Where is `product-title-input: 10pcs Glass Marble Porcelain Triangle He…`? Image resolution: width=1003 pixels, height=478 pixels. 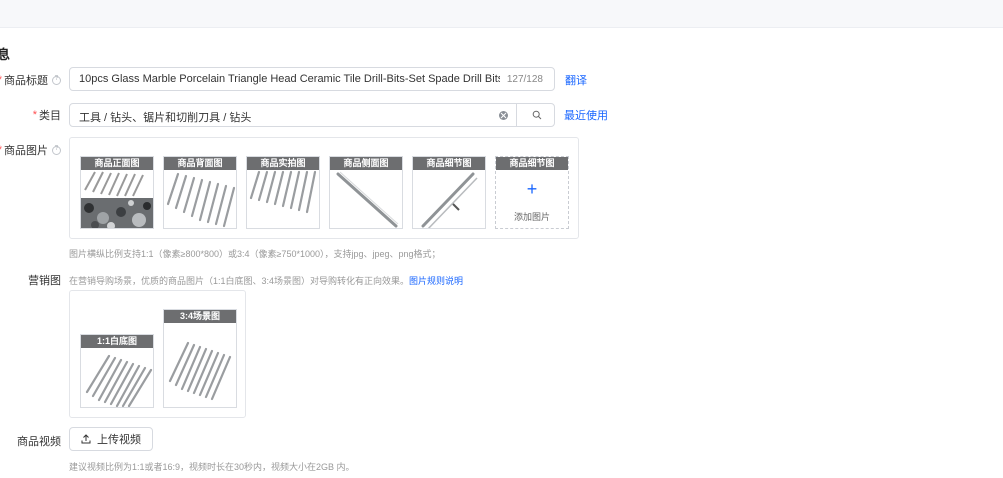
product-title-input: 10pcs Glass Marble Porcelain Triangle He… is located at coordinates (312, 79).